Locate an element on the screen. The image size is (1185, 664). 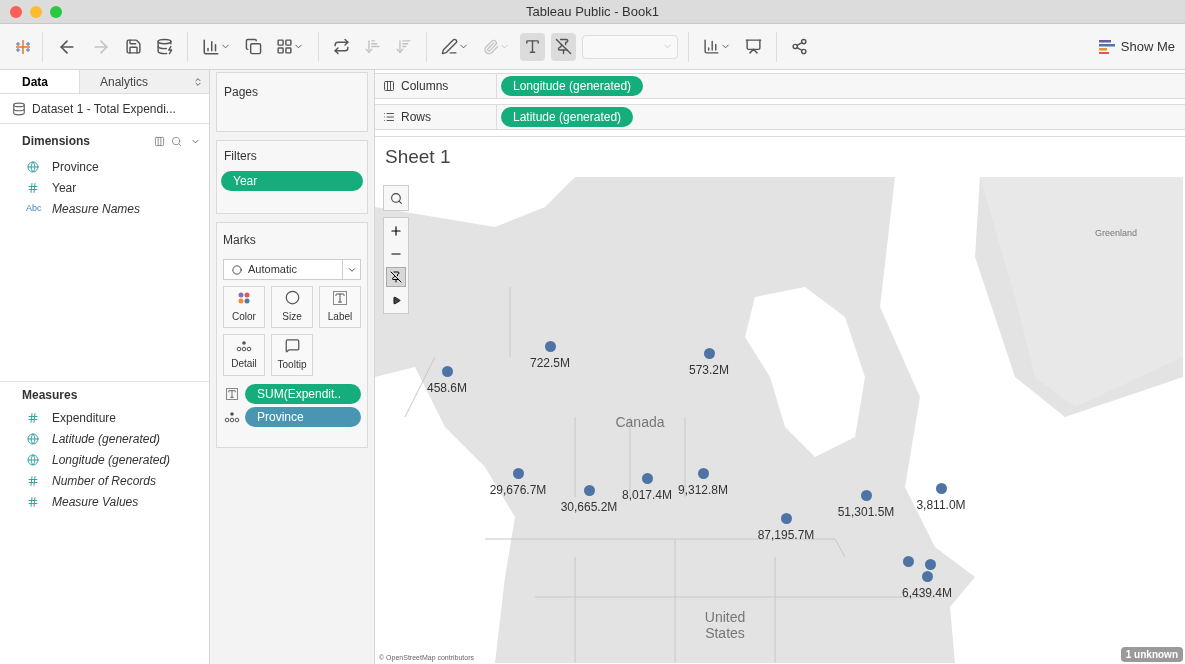
field-item: Expenditure is located at coordinates (84, 417).